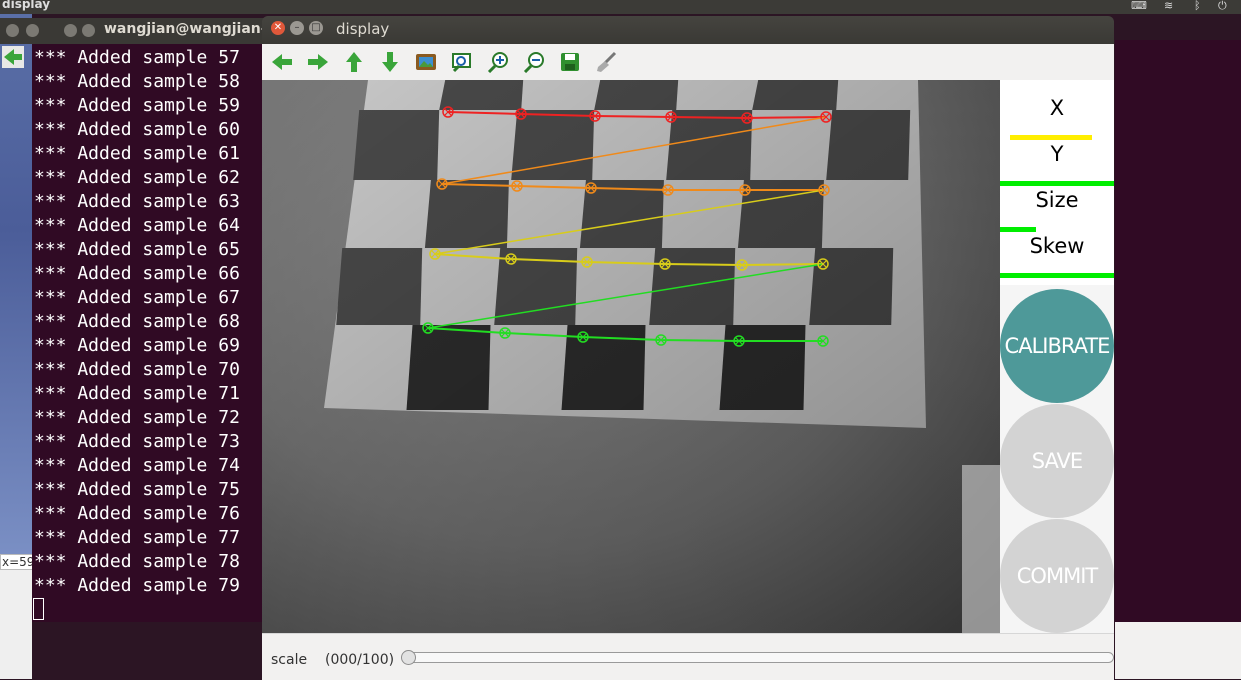  I want to click on terminal-line: *** Added sample 59, so click(137, 105).